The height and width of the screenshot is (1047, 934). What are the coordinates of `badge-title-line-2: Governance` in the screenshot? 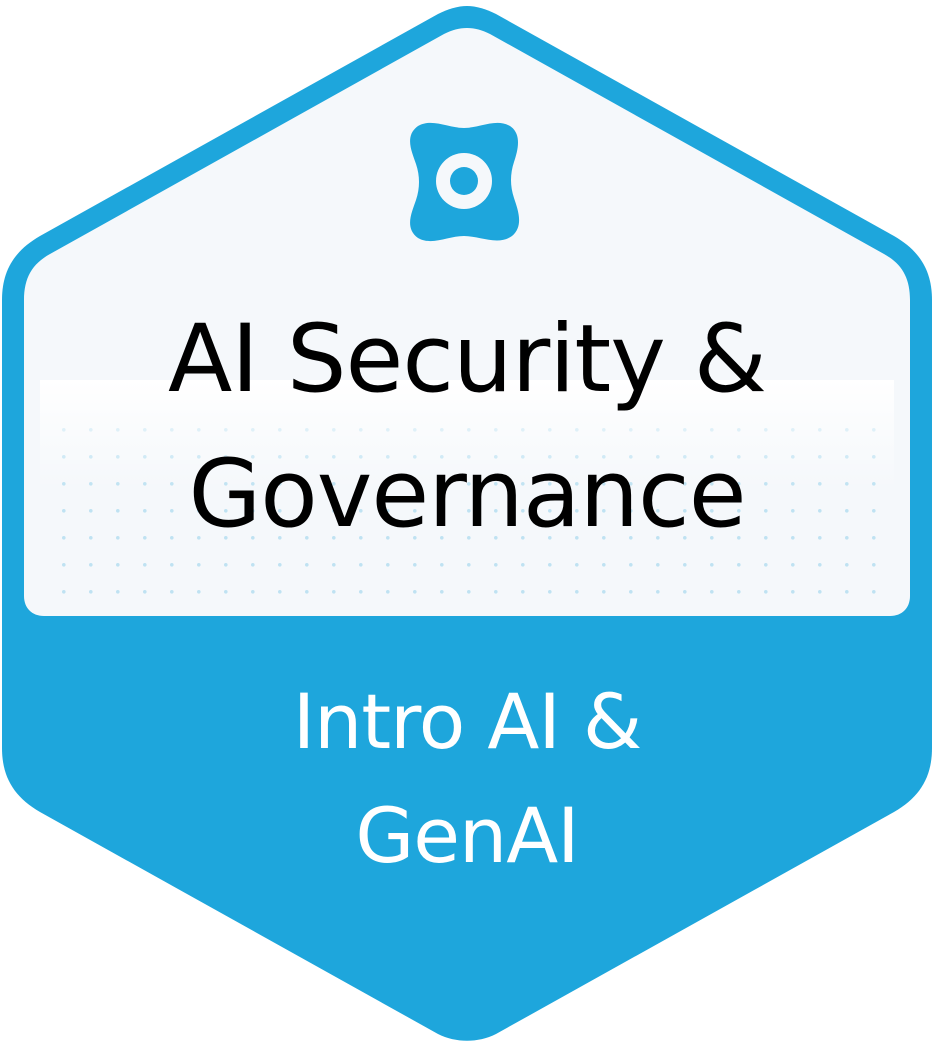 It's located at (467, 494).